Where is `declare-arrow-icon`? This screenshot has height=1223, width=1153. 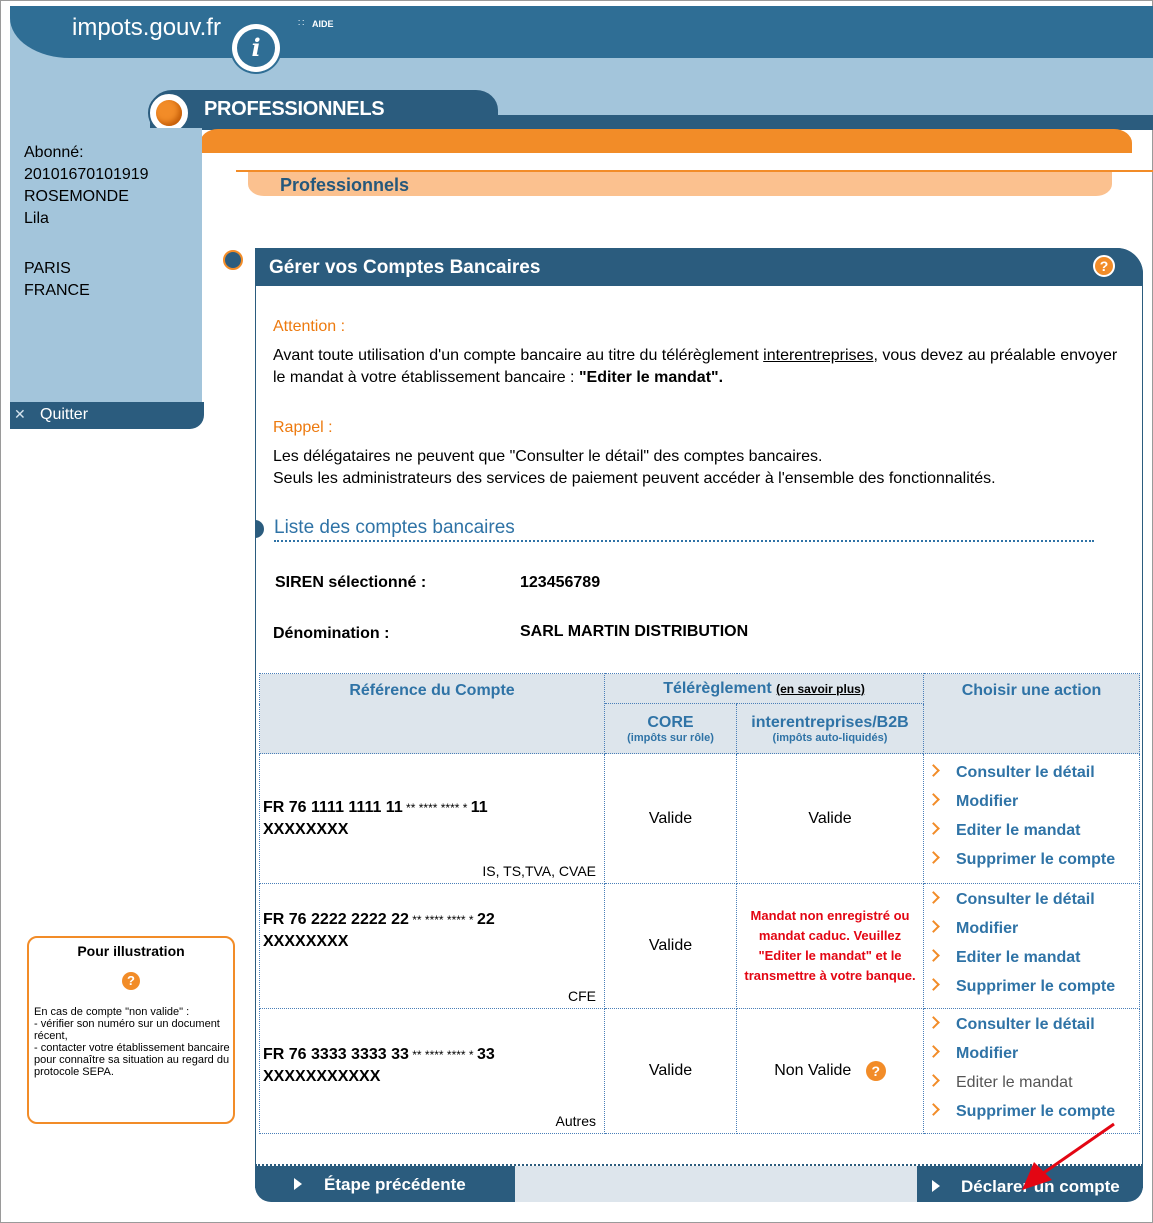
declare-arrow-icon is located at coordinates (936, 1186).